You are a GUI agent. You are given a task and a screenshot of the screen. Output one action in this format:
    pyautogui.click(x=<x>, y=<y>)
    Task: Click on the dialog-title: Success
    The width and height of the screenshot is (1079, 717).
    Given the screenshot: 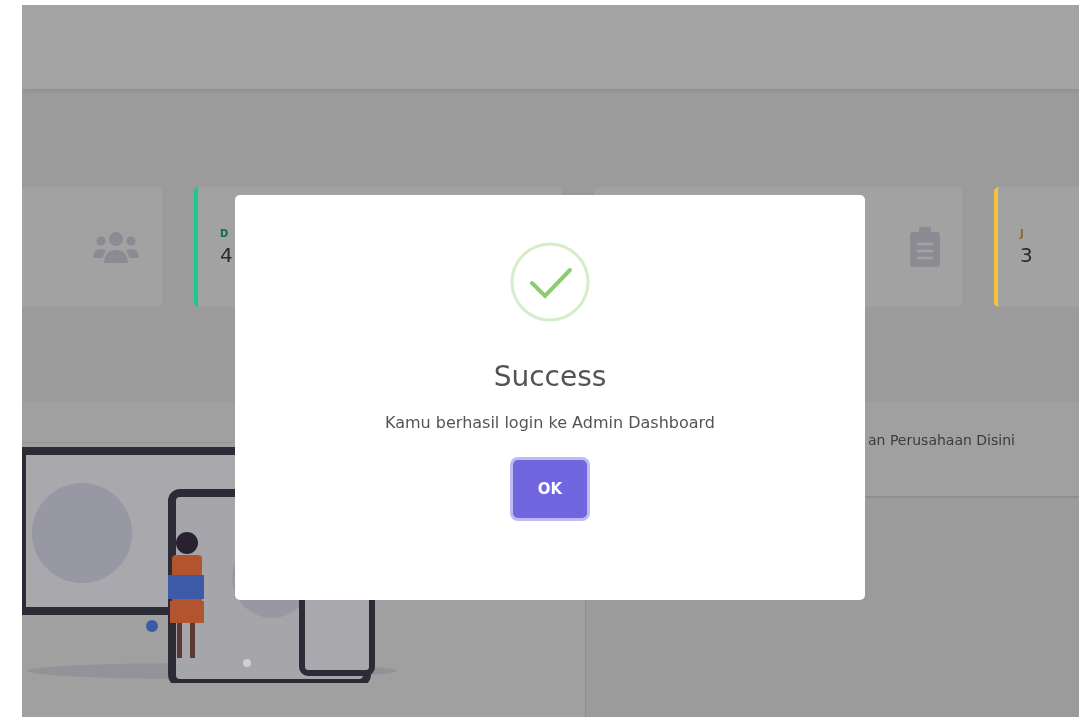 What is the action you would take?
    pyautogui.click(x=550, y=376)
    